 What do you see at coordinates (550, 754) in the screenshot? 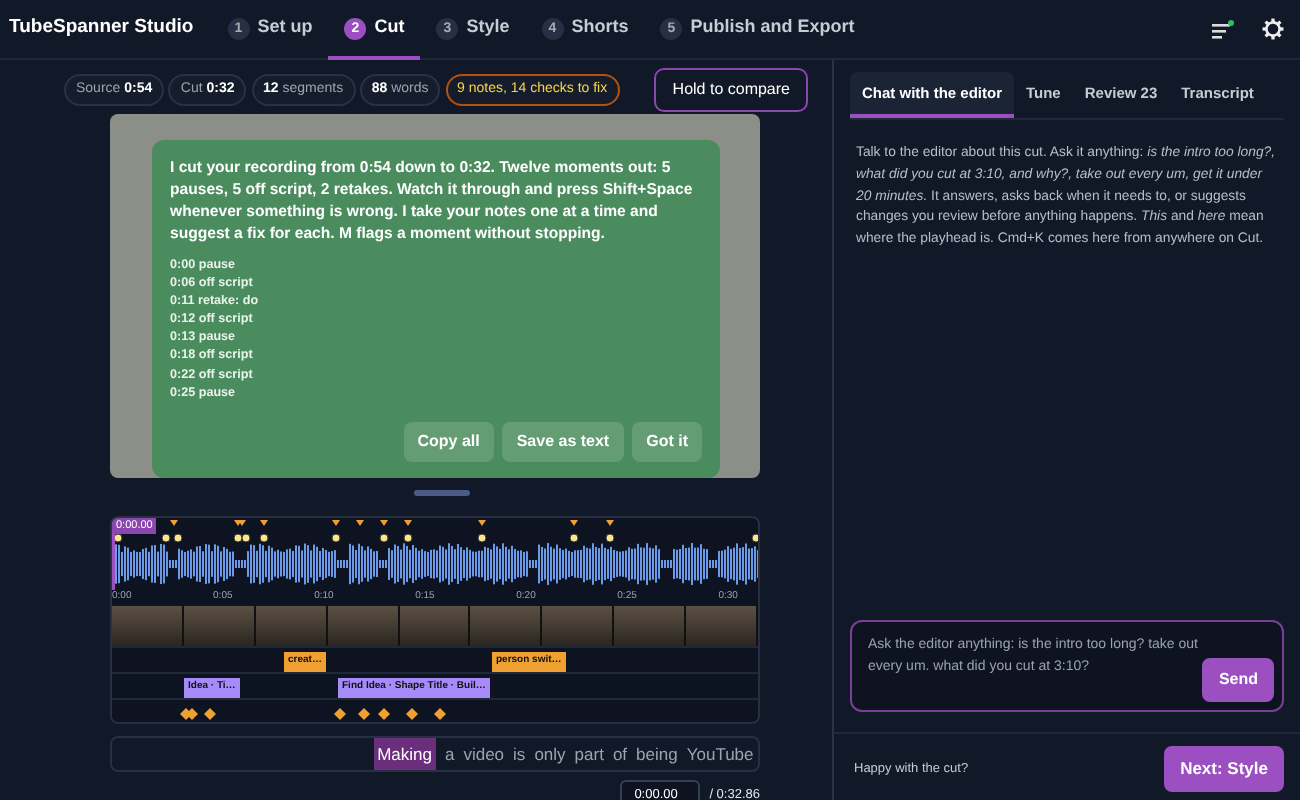
I see `transcript-word: only` at bounding box center [550, 754].